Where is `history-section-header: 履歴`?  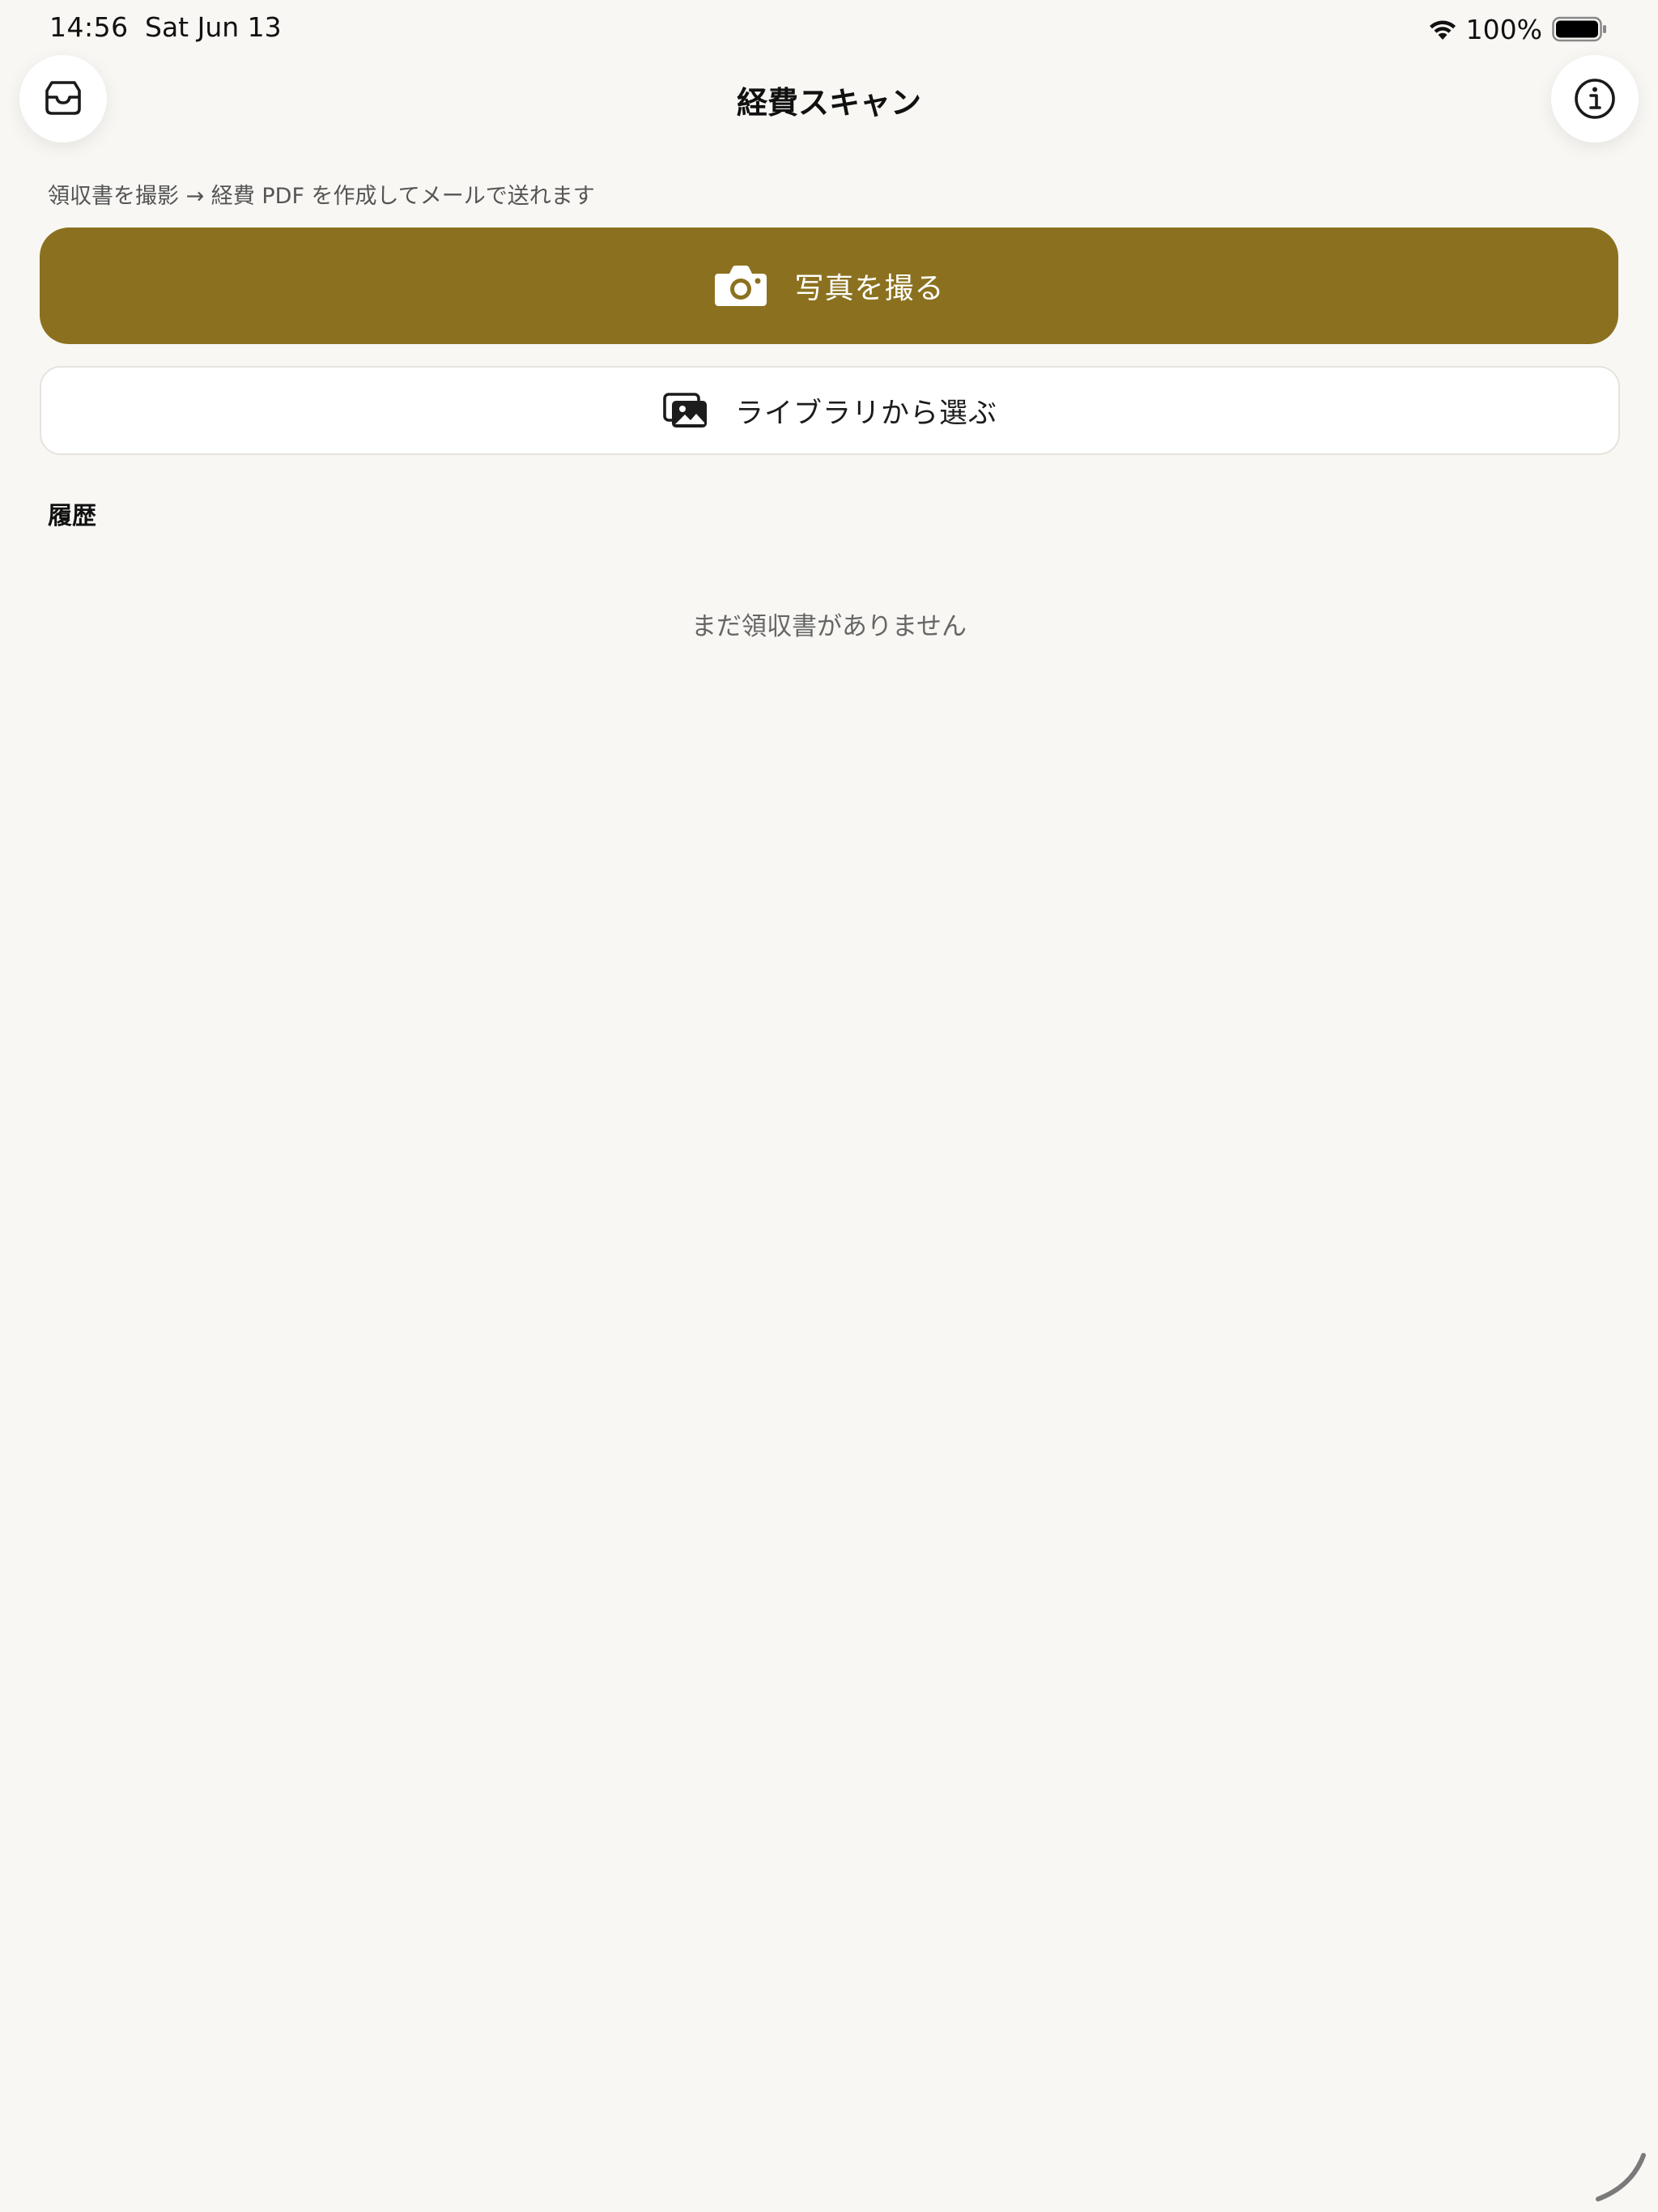 history-section-header: 履歴 is located at coordinates (72, 516).